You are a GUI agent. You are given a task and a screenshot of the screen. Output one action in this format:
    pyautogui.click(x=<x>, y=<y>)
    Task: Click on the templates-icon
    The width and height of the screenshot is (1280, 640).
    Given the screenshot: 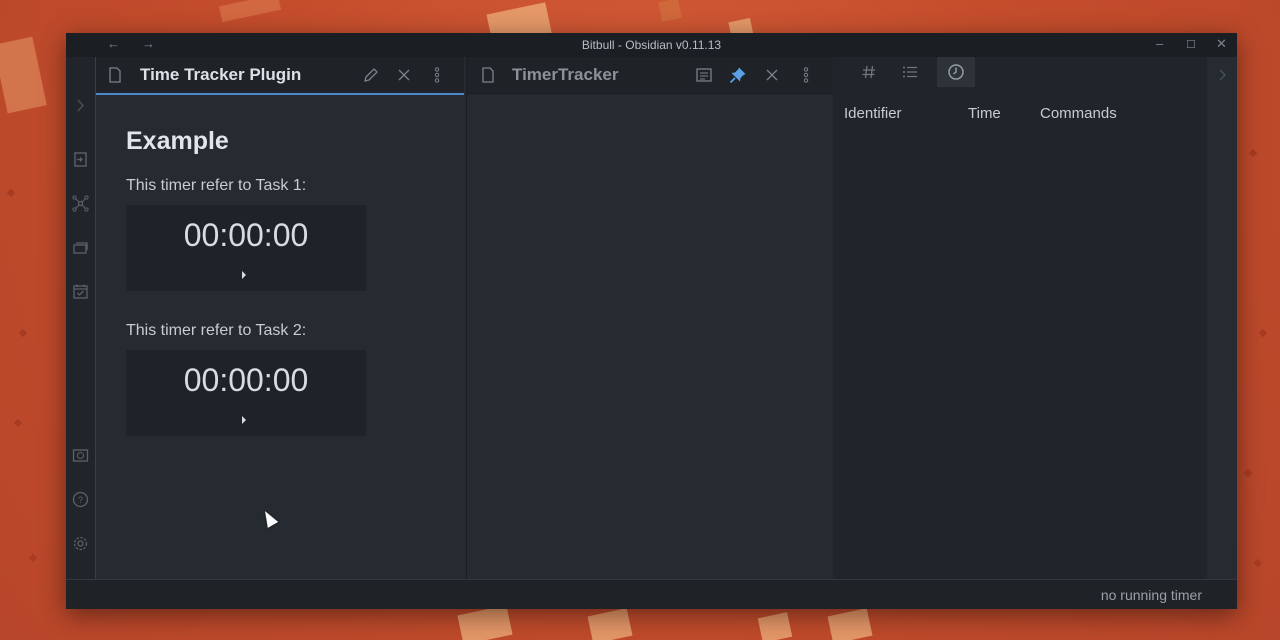 What is the action you would take?
    pyautogui.click(x=80, y=247)
    